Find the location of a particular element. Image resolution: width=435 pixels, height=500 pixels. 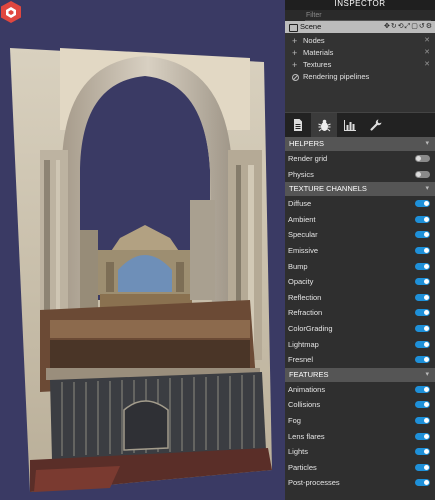

helpers-list: Render grid Physics is located at coordinates (360, 166).